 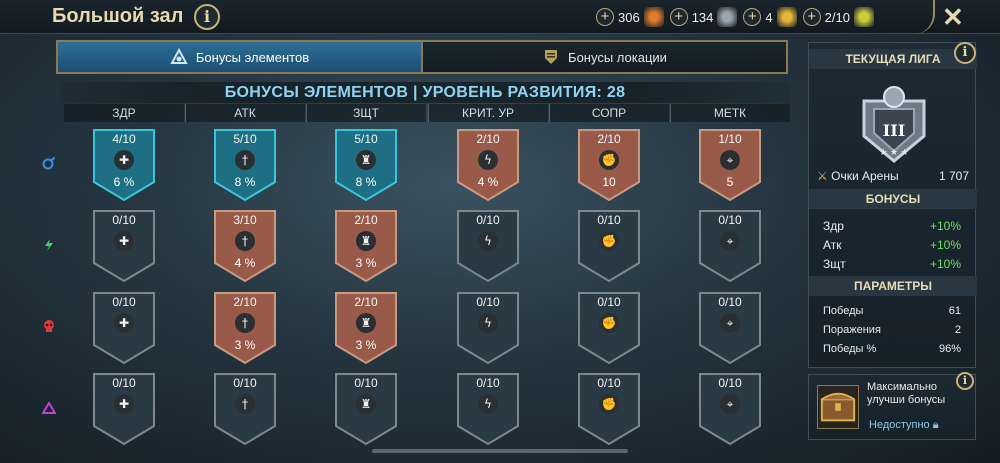 I want to click on bonus-badge: 3/10 † 4 %, so click(x=245, y=246).